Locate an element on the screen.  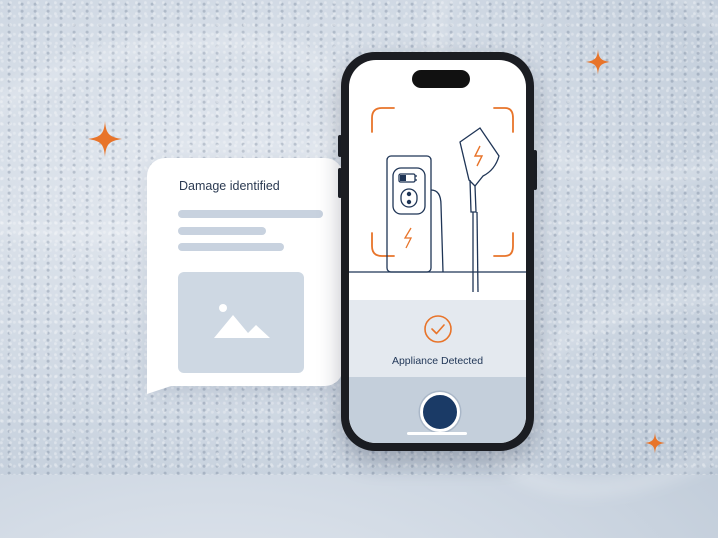
check-circle-icon is located at coordinates (438, 329).